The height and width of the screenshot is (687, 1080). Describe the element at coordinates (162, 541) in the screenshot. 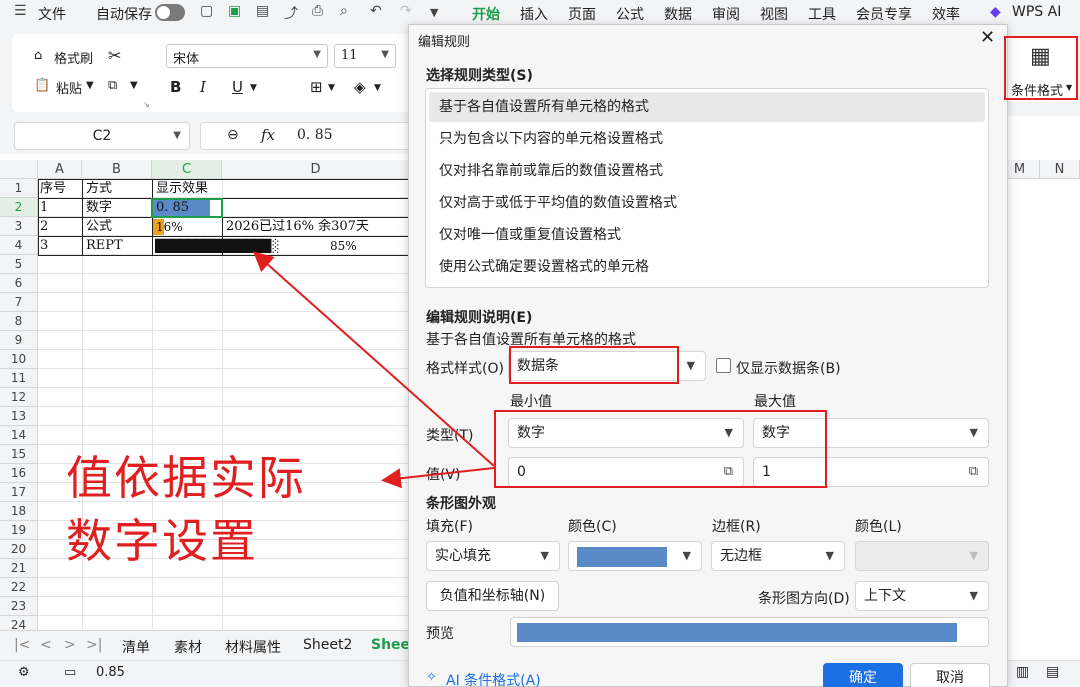

I see `annotation-note-line2: 数字设置` at that location.